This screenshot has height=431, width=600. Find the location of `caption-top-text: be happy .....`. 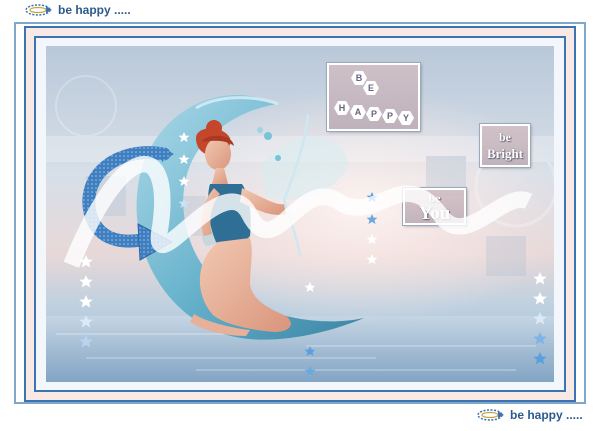

caption-top-text: be happy ..... is located at coordinates (94, 10).